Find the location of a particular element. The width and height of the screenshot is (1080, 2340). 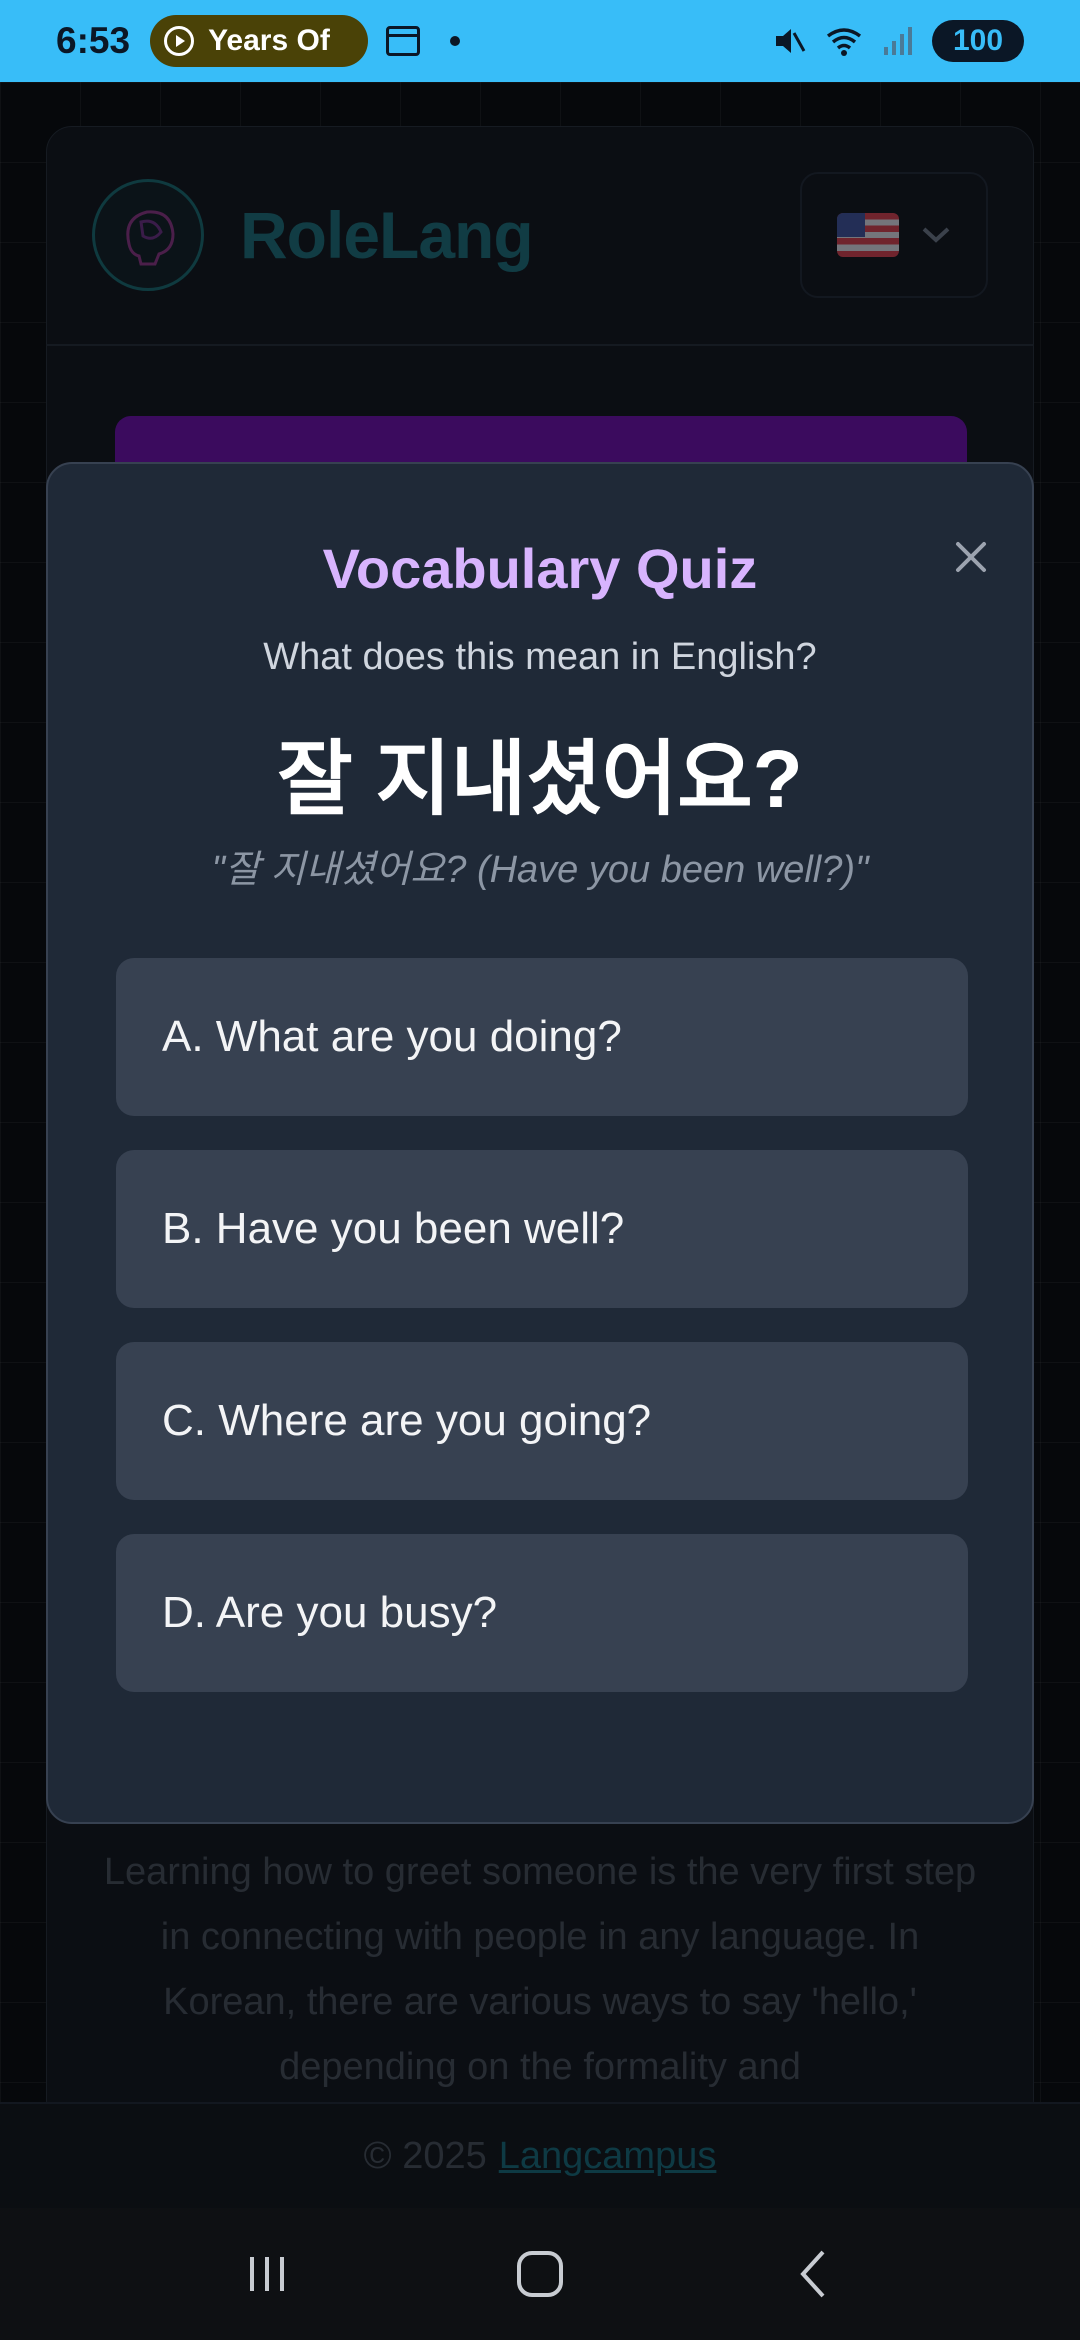

quiz-word: 잘 지내셨어요? is located at coordinates (540, 779).